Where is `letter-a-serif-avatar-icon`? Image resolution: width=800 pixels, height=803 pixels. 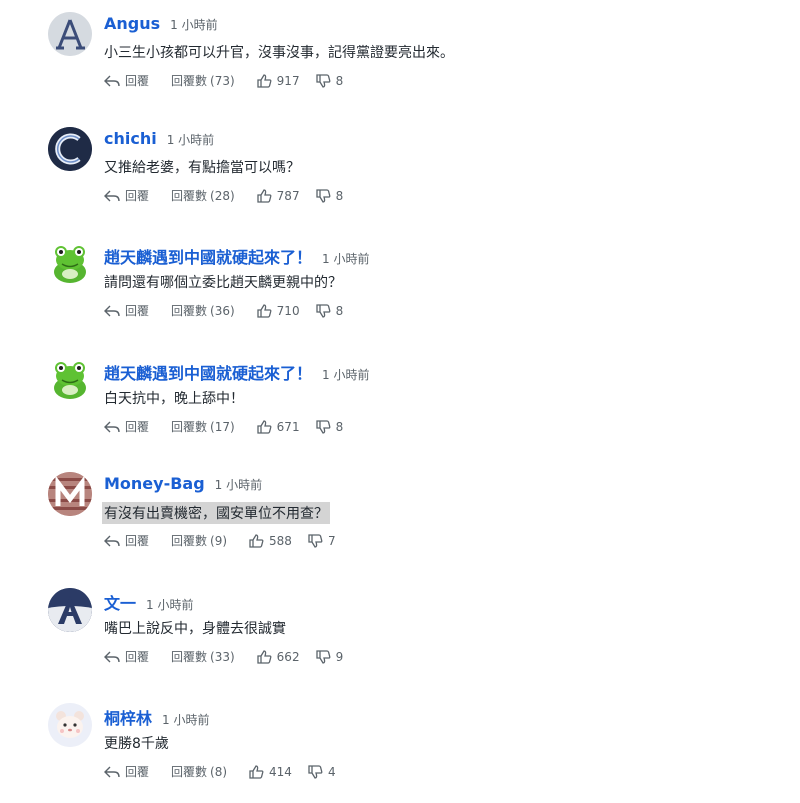
letter-a-serif-avatar-icon is located at coordinates (70, 34).